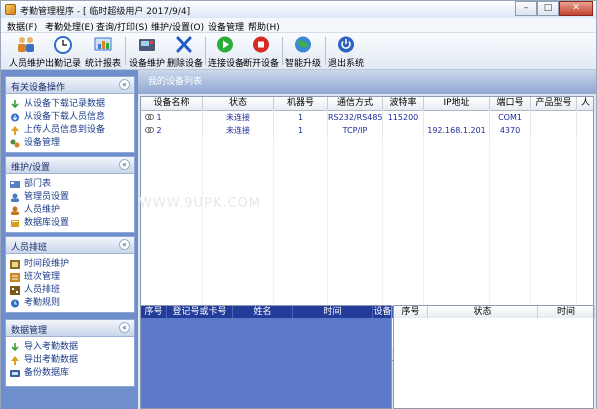 Image resolution: width=597 pixels, height=409 pixels. Describe the element at coordinates (70, 184) in the screenshot. I see `sidebar-item-department: 部门表` at that location.